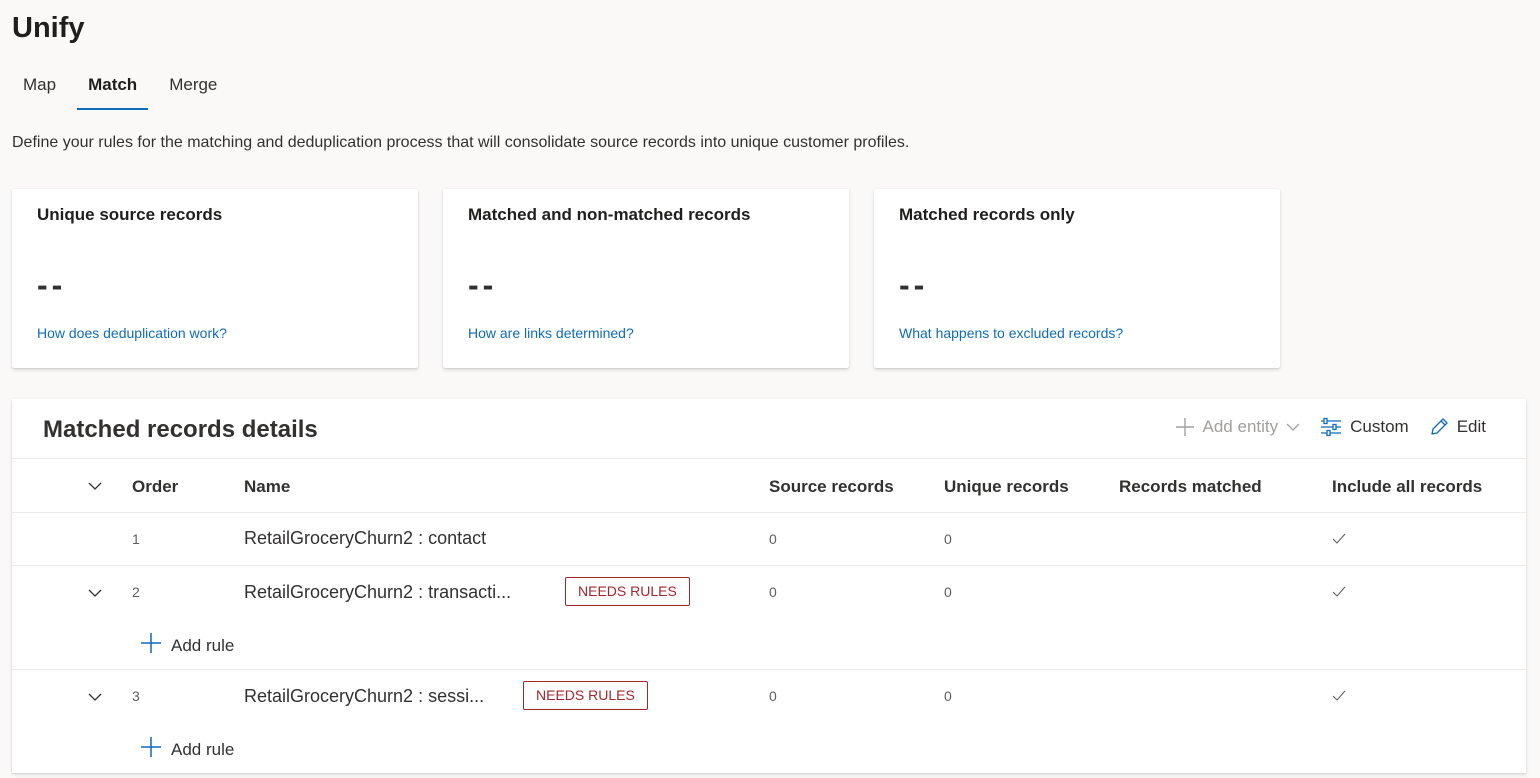 Image resolution: width=1540 pixels, height=778 pixels. I want to click on row-order: 3, so click(136, 696).